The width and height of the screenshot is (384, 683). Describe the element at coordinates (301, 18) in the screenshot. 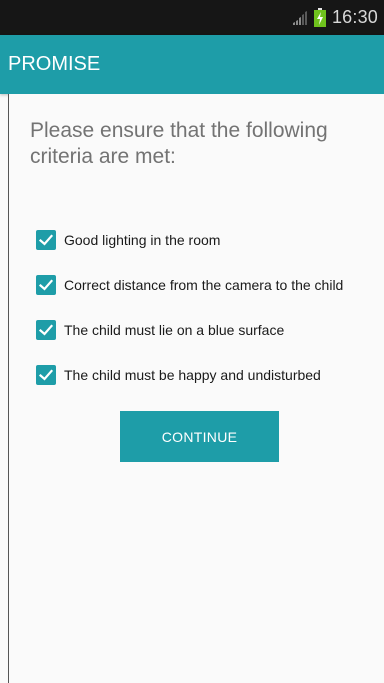

I see `signal-icon` at that location.